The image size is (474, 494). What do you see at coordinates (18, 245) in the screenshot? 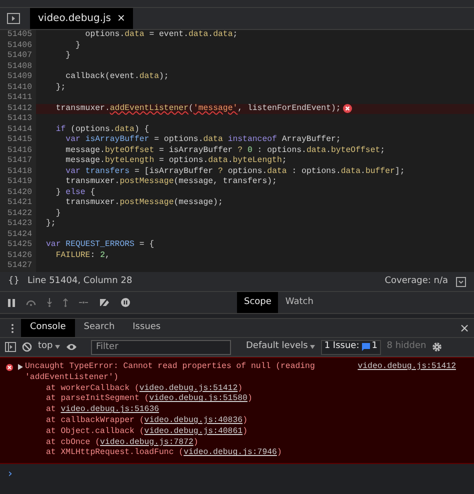
I see `line-number: 51425` at bounding box center [18, 245].